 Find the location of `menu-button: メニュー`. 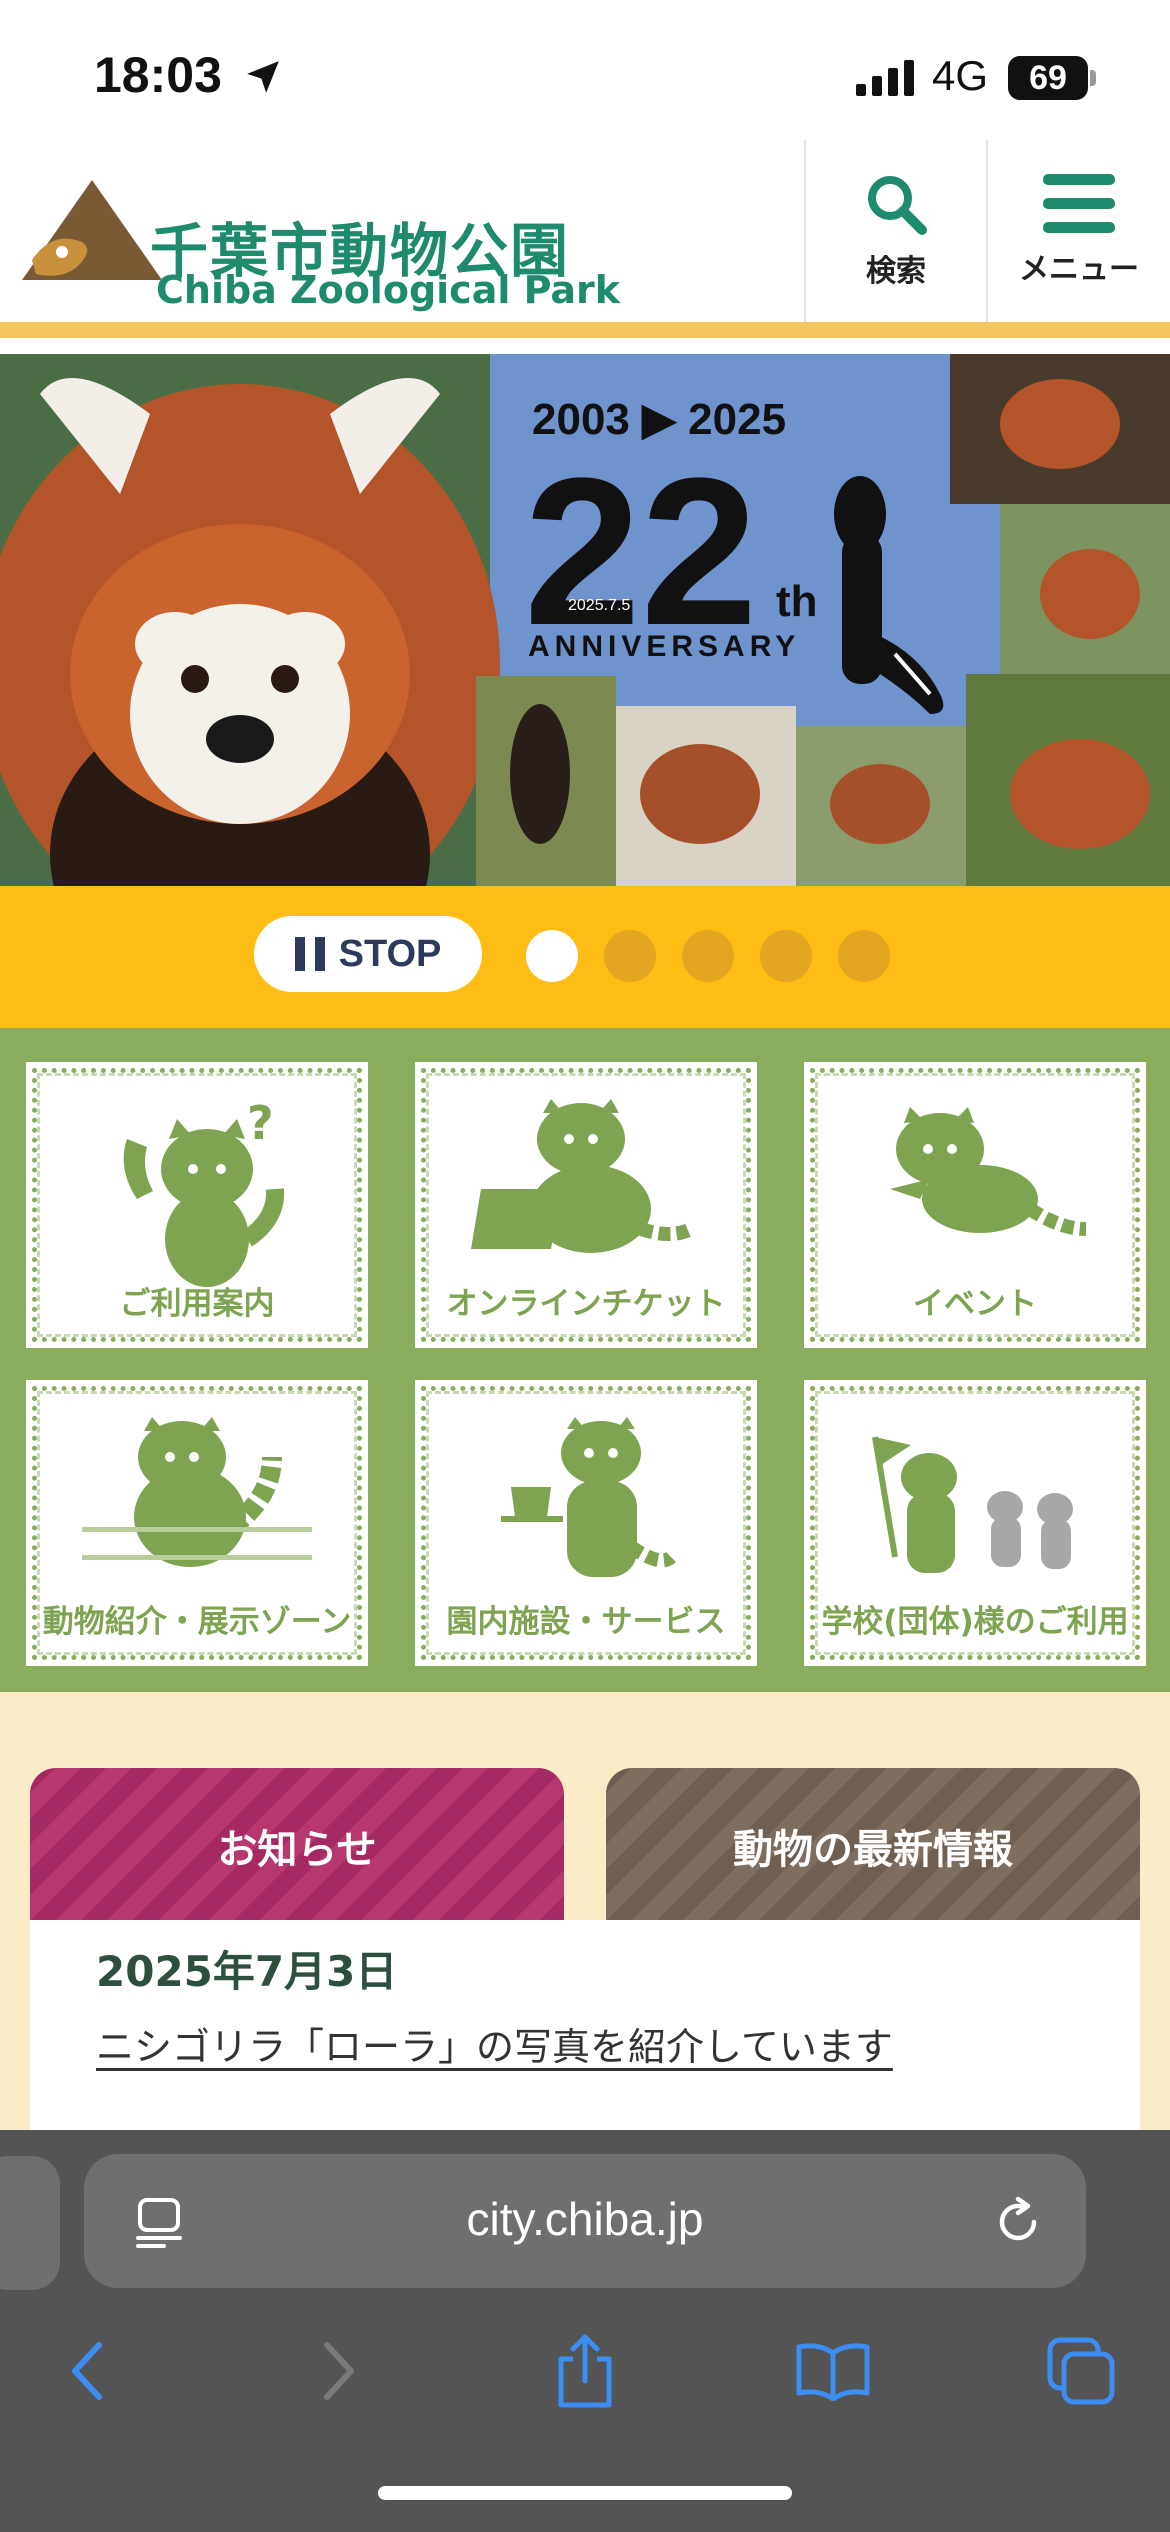

menu-button: メニュー is located at coordinates (1078, 231).